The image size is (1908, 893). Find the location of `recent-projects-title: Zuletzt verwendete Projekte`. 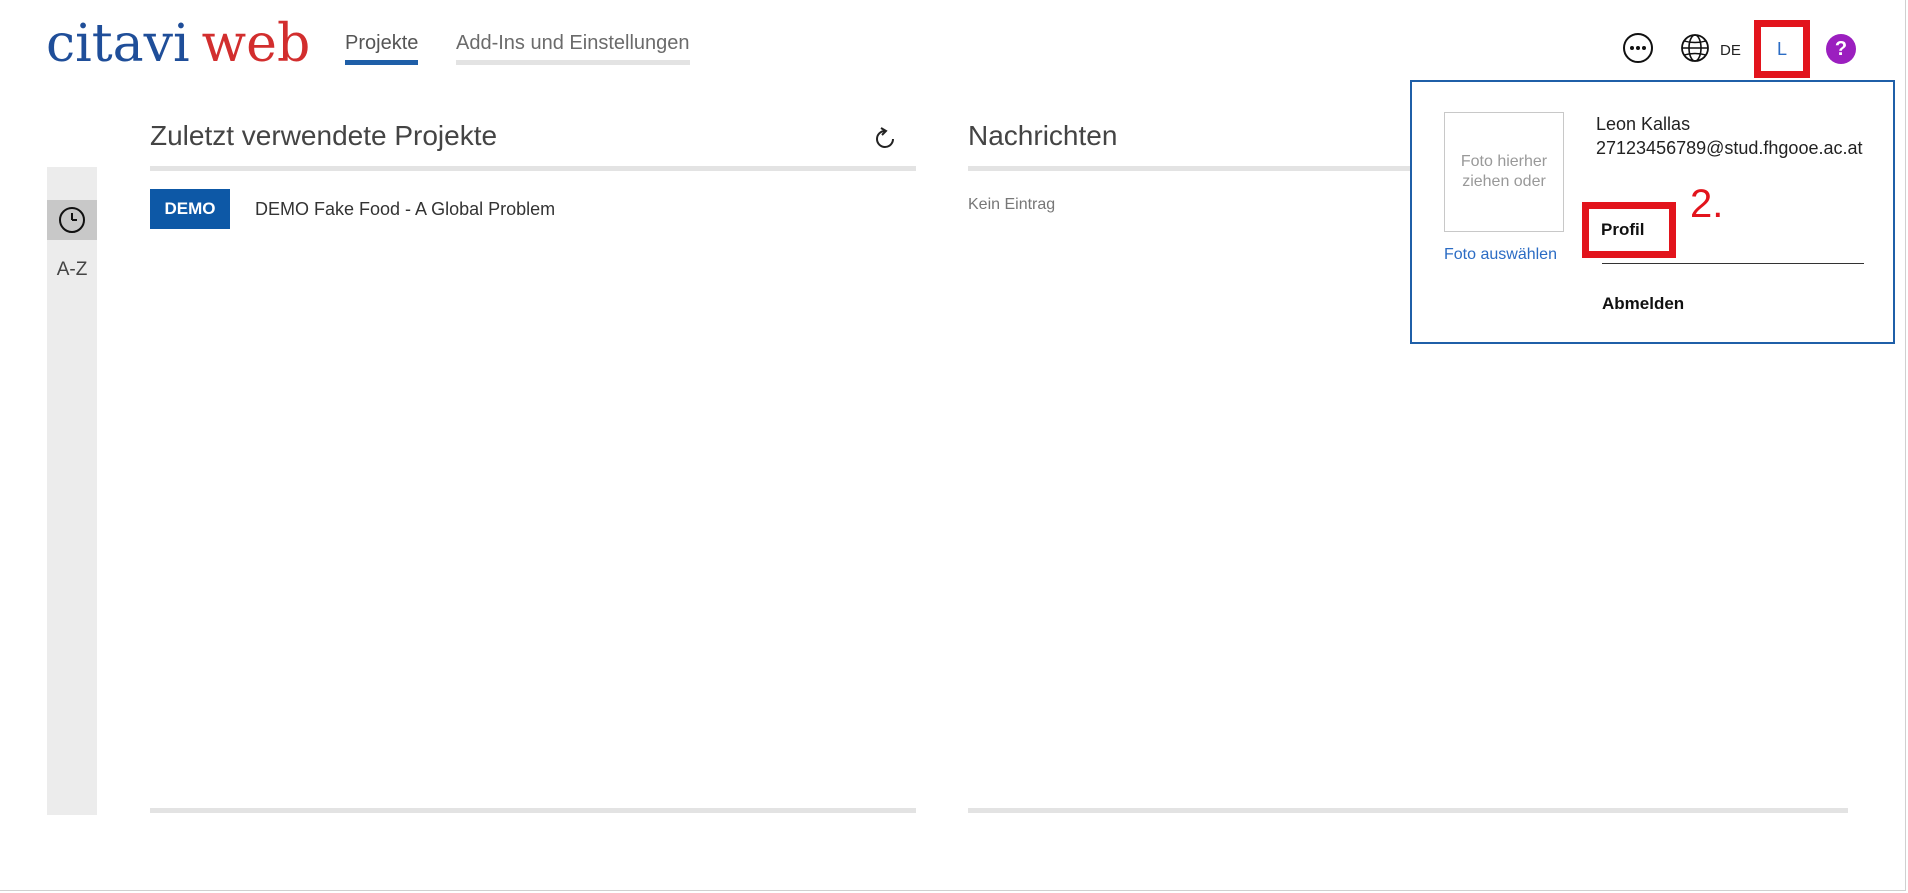

recent-projects-title: Zuletzt verwendete Projekte is located at coordinates (324, 135).